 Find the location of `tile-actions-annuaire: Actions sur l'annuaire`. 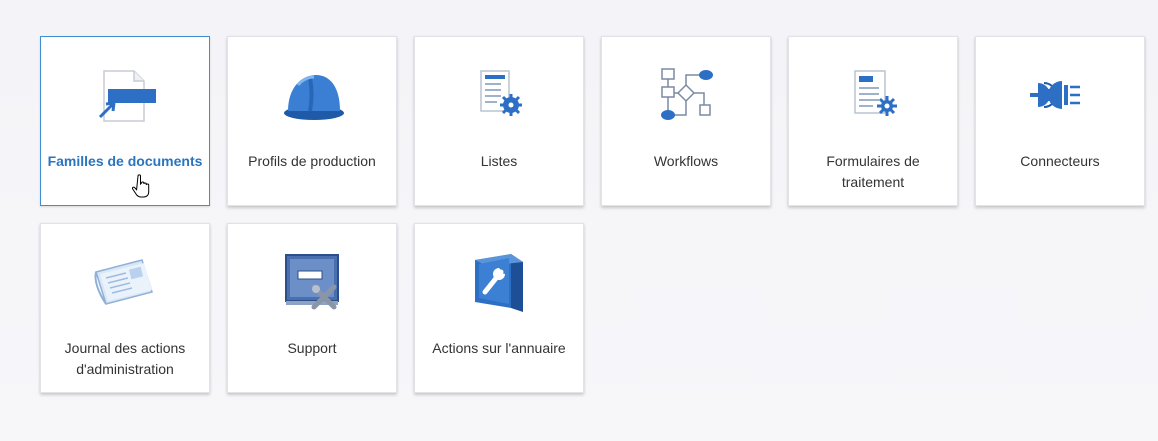

tile-actions-annuaire: Actions sur l'annuaire is located at coordinates (499, 308).